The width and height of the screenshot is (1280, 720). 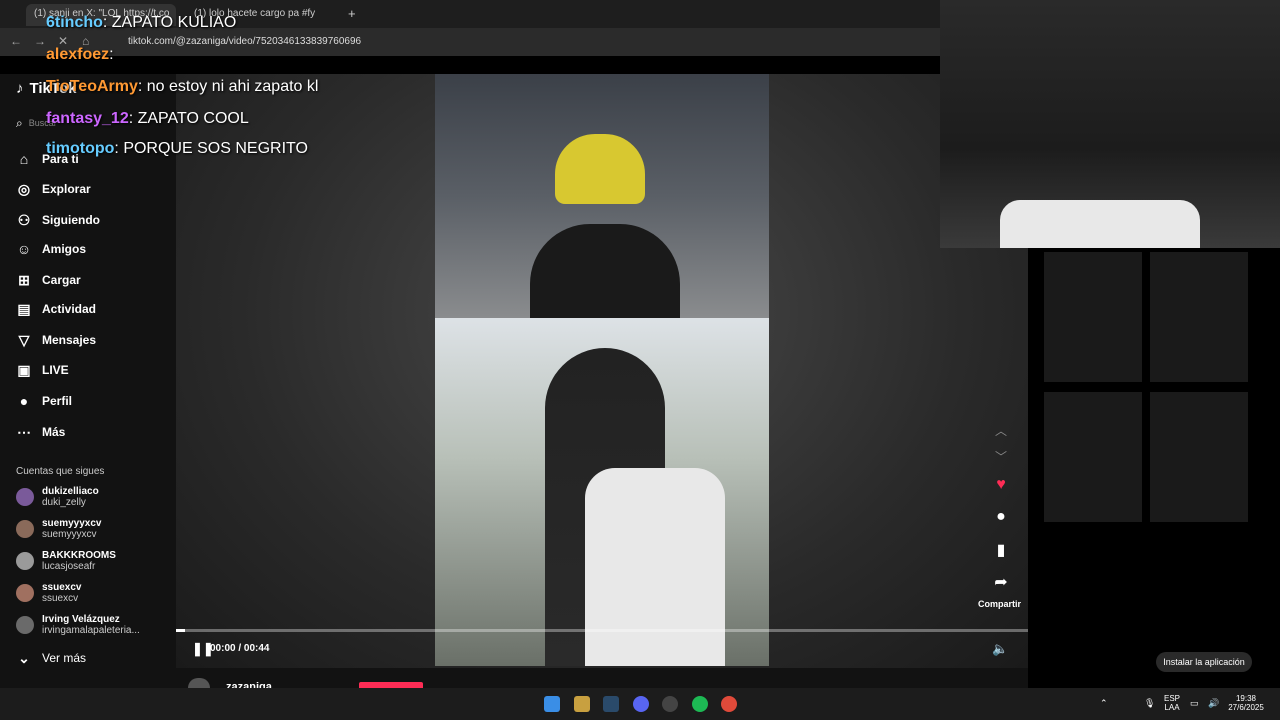 I want to click on sidebar-item-label: Más, so click(x=54, y=432).